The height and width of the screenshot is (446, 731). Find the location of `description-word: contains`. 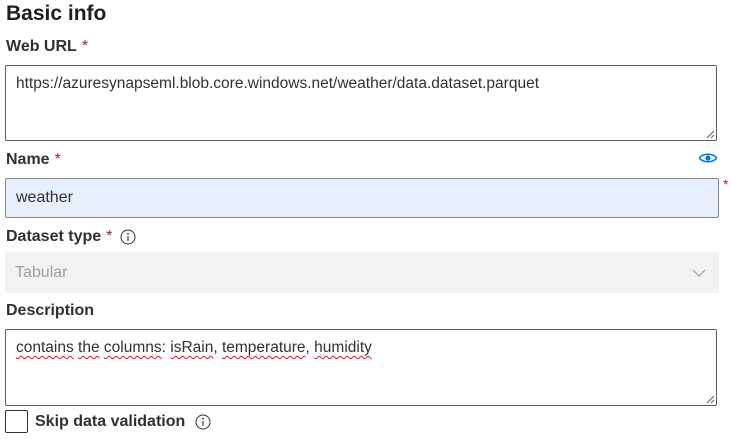

description-word: contains is located at coordinates (45, 347).